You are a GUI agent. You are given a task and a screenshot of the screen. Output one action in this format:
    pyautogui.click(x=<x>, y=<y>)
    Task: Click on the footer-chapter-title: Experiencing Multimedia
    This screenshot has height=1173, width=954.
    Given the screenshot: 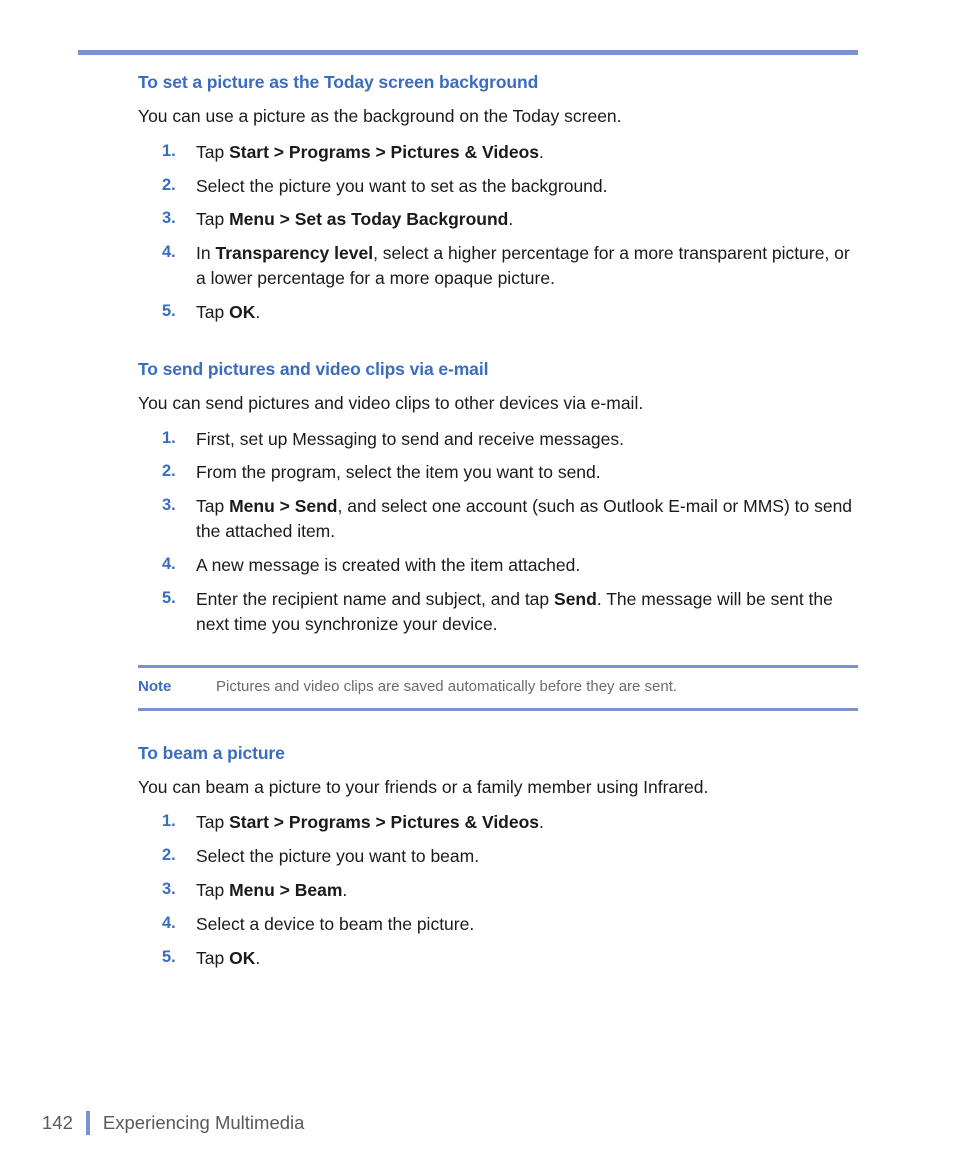 What is the action you would take?
    pyautogui.click(x=203, y=1122)
    